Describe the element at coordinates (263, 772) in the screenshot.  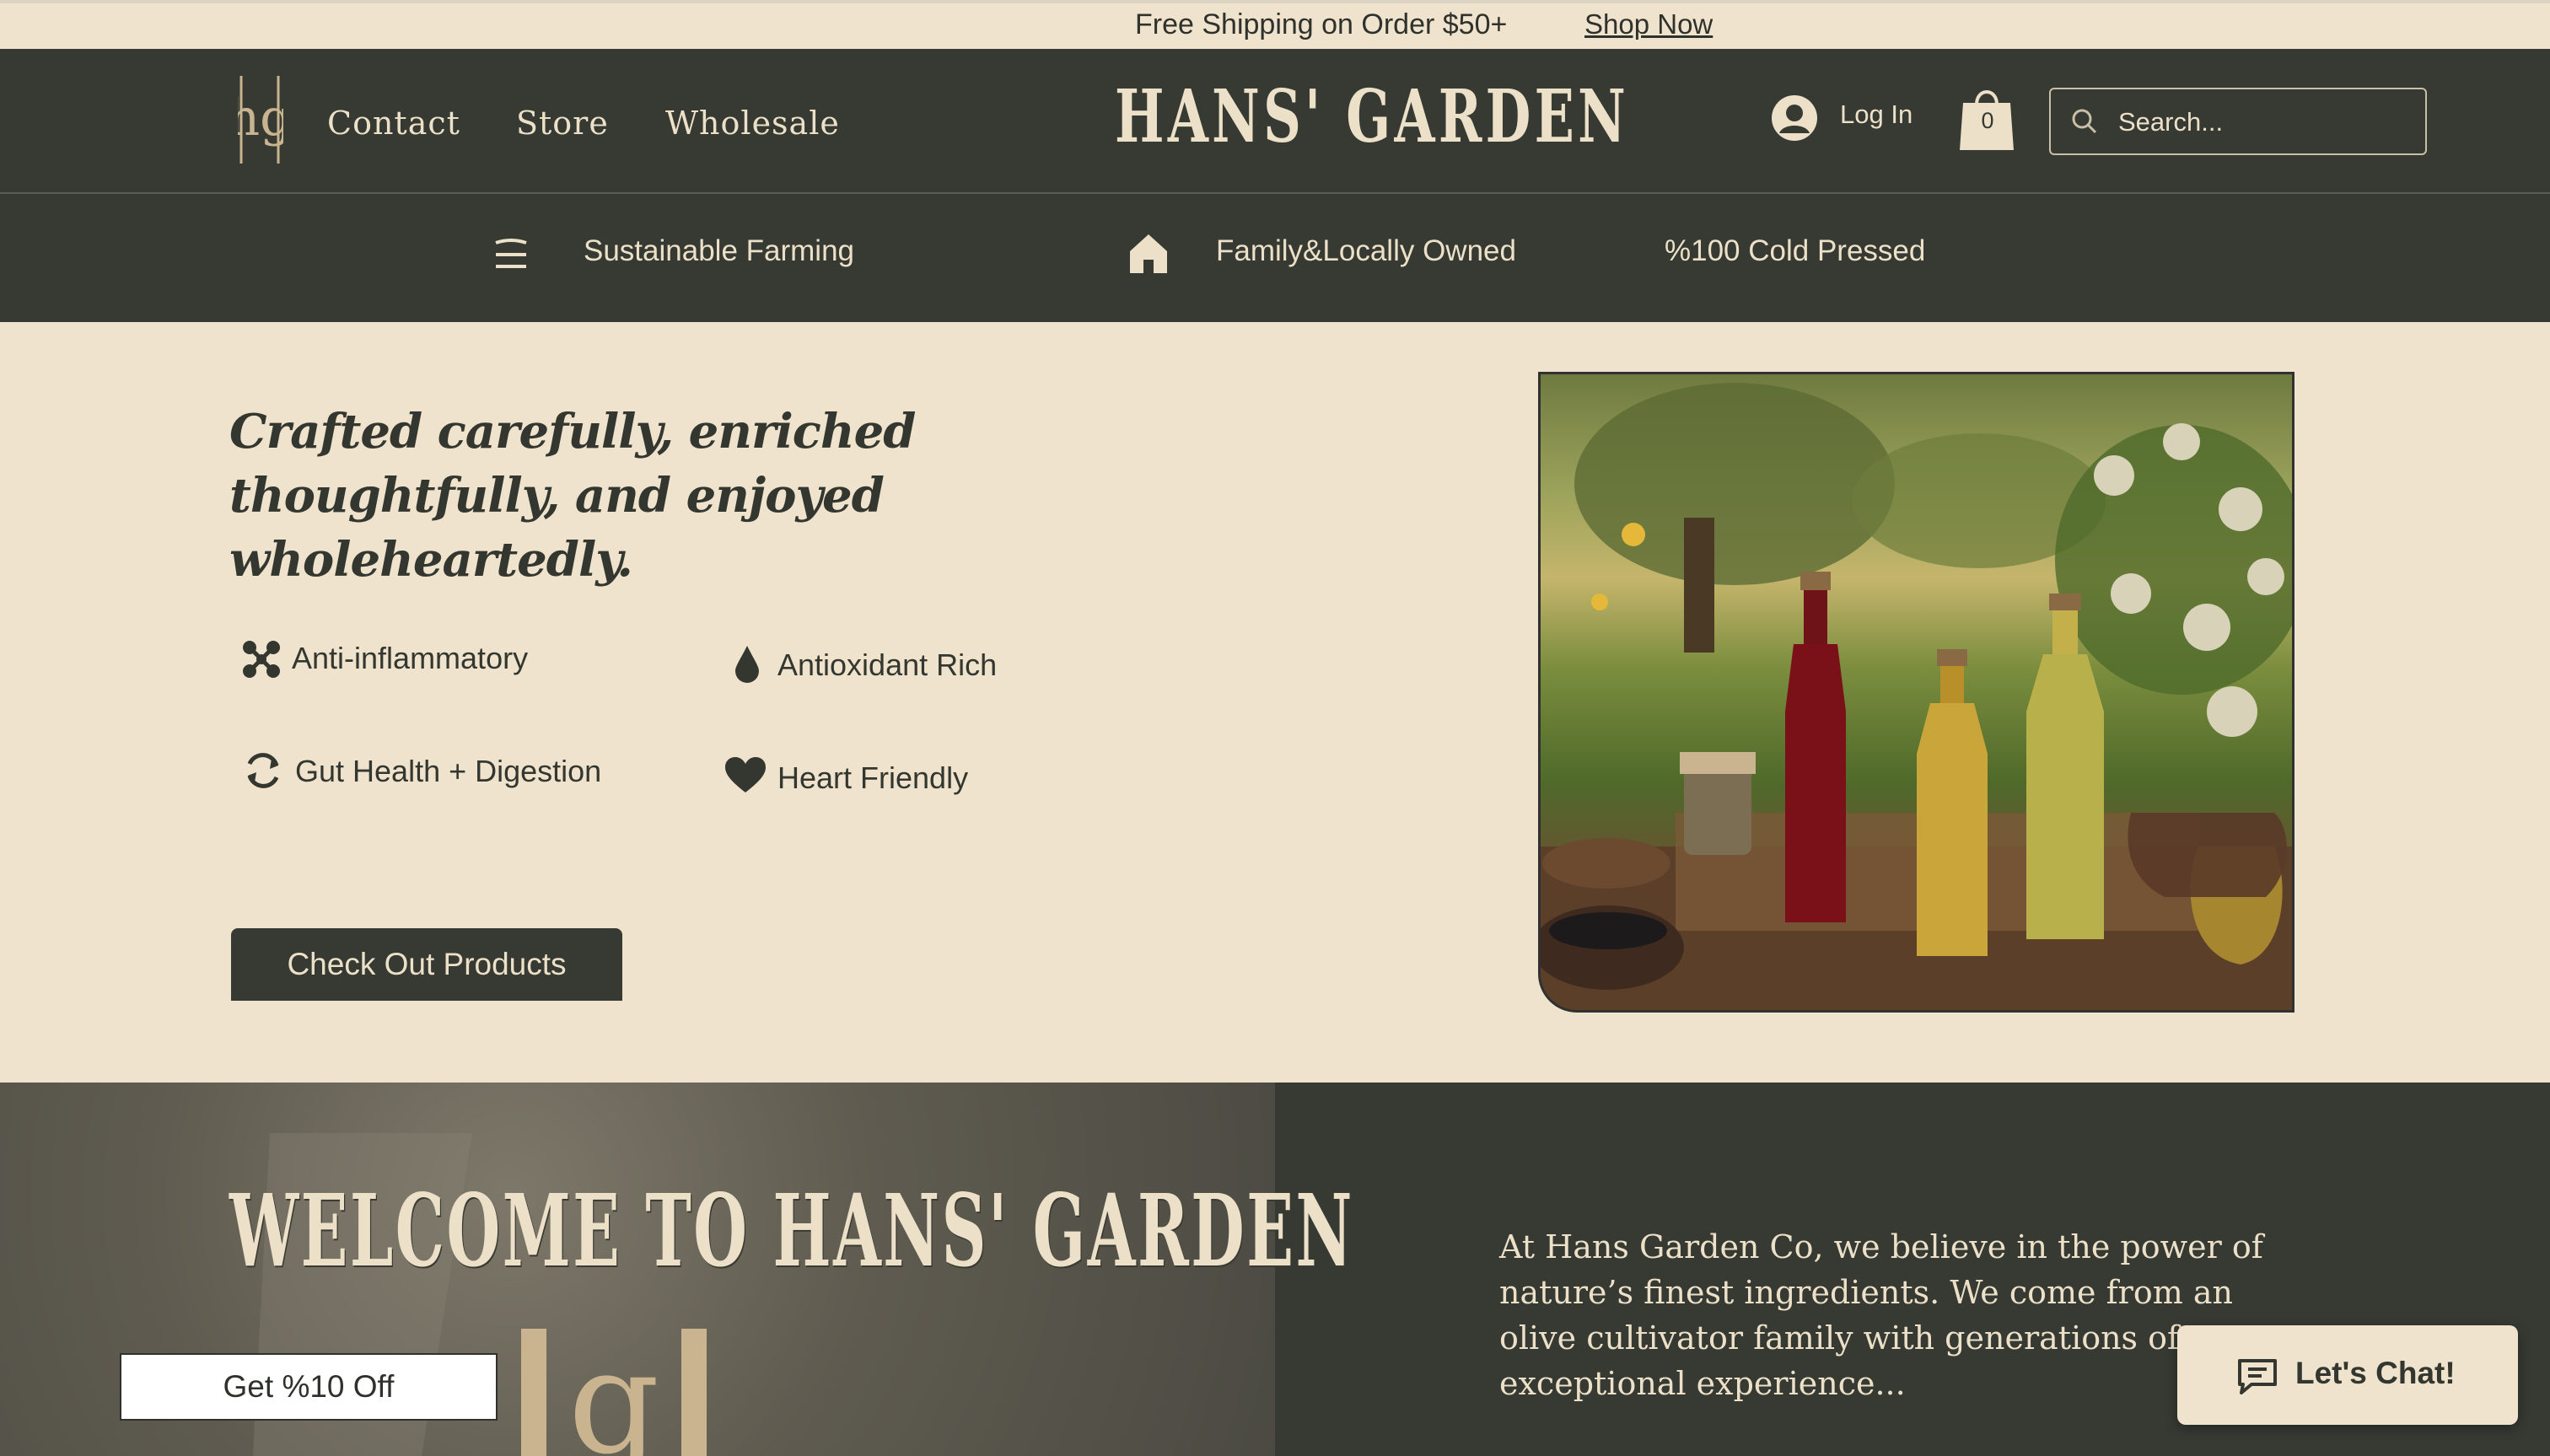
I see `refresh-icon` at that location.